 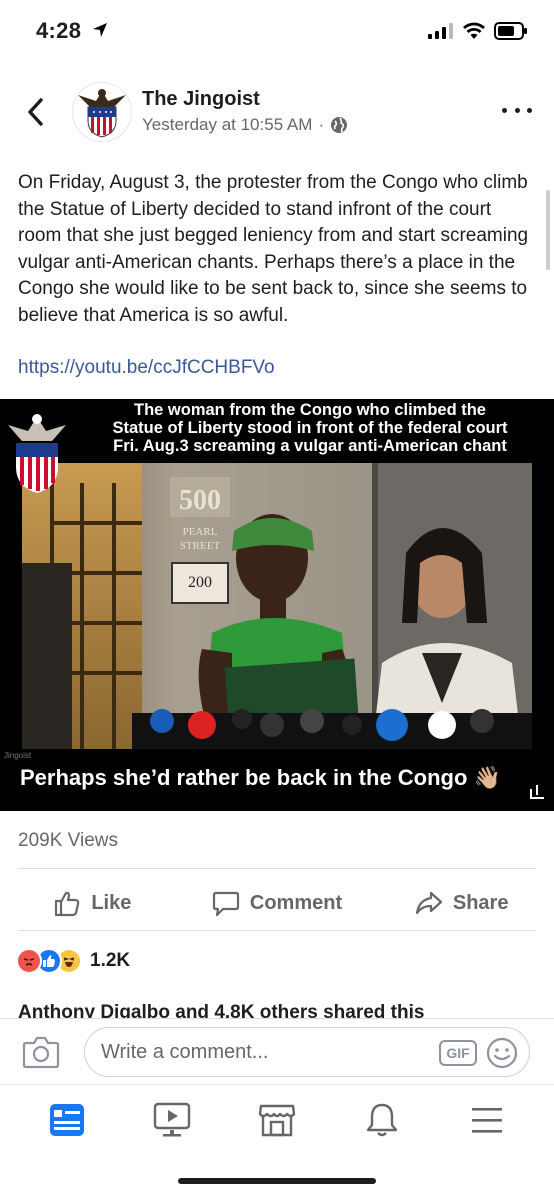 I want to click on more-options-button, so click(x=517, y=110).